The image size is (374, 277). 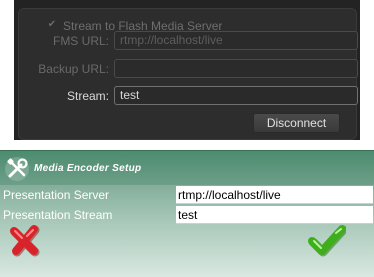 What do you see at coordinates (274, 215) in the screenshot?
I see `presentation-stream-input: test` at bounding box center [274, 215].